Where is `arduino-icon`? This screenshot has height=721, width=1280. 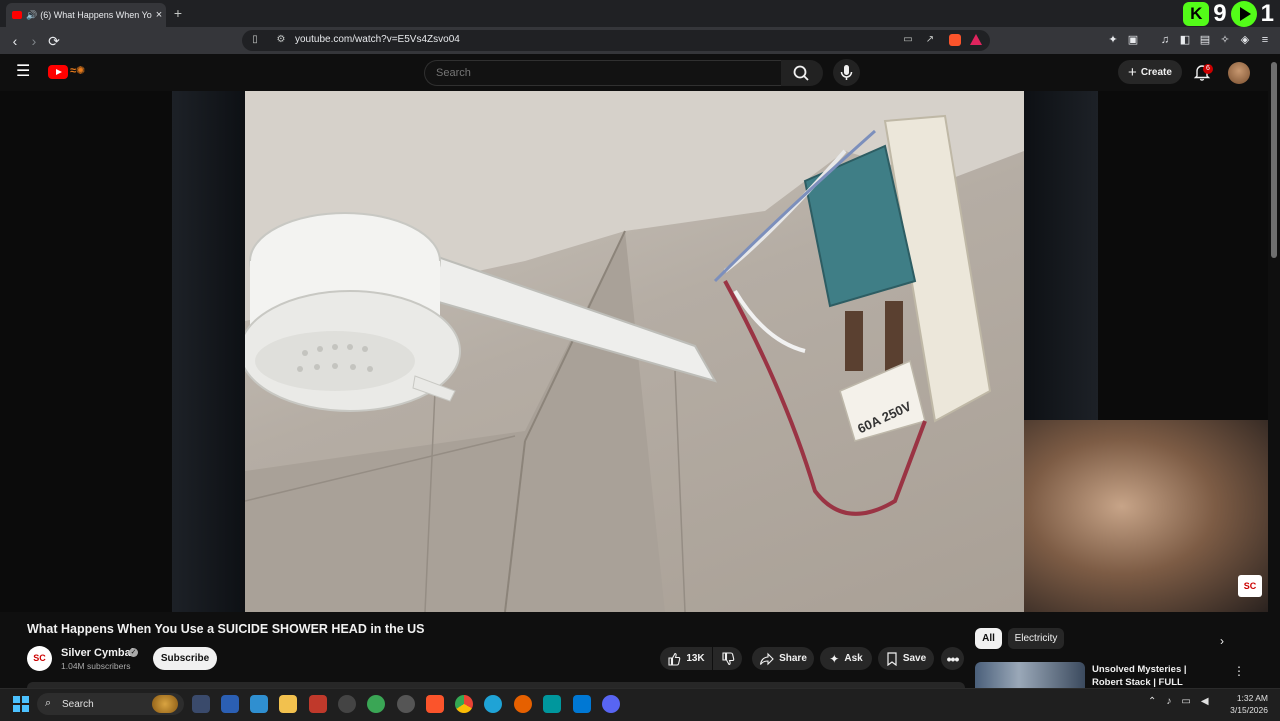
arduino-icon is located at coordinates (552, 704).